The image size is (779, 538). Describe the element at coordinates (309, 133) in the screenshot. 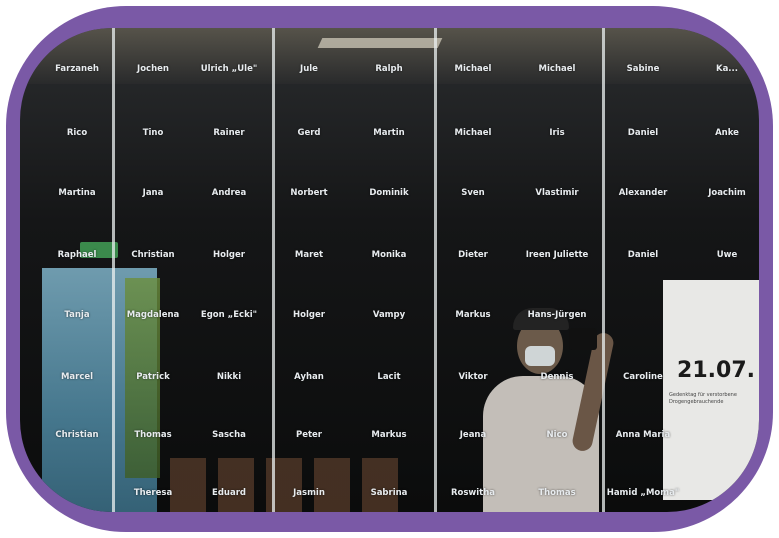

I see `memorial-name: Gerd` at that location.